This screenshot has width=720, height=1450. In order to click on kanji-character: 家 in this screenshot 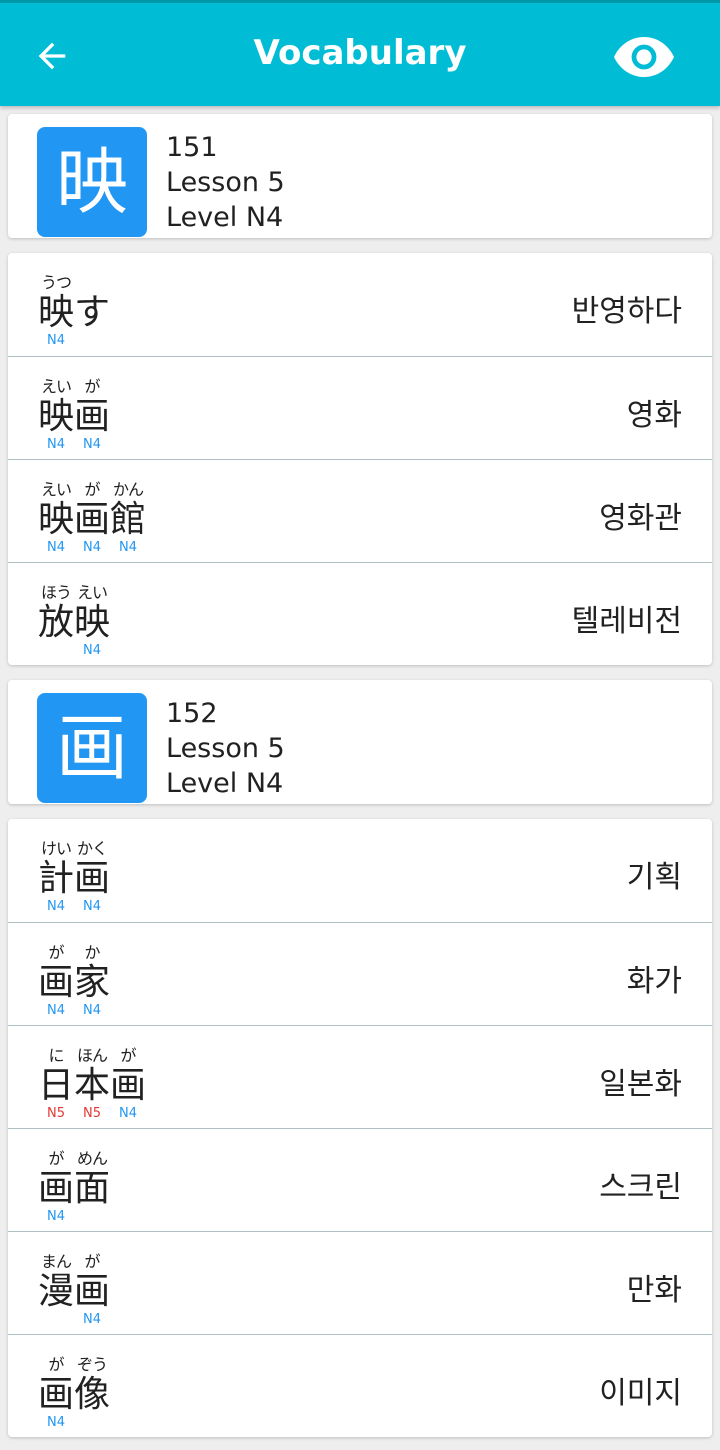, I will do `click(92, 982)`.